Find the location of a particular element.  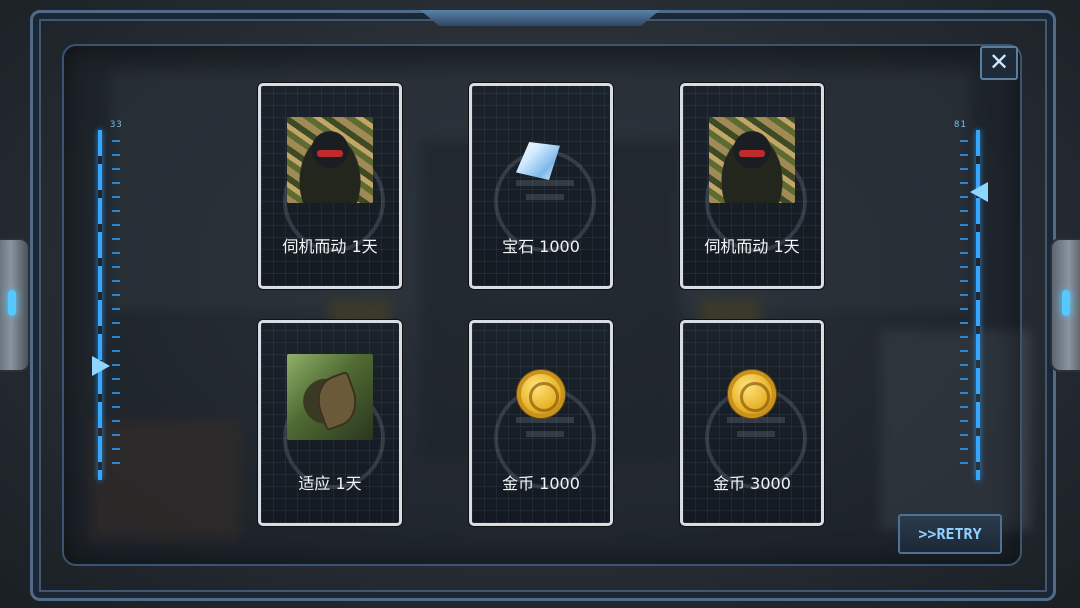

left-gauge: 33 is located at coordinates (108, 300).